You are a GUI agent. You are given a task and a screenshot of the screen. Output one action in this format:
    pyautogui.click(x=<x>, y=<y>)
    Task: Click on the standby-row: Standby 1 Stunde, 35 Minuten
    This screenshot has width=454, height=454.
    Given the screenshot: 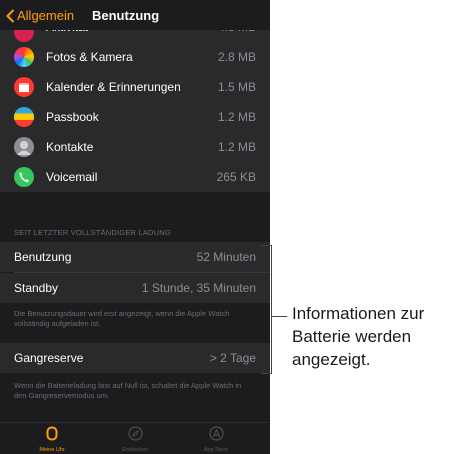 What is the action you would take?
    pyautogui.click(x=135, y=288)
    